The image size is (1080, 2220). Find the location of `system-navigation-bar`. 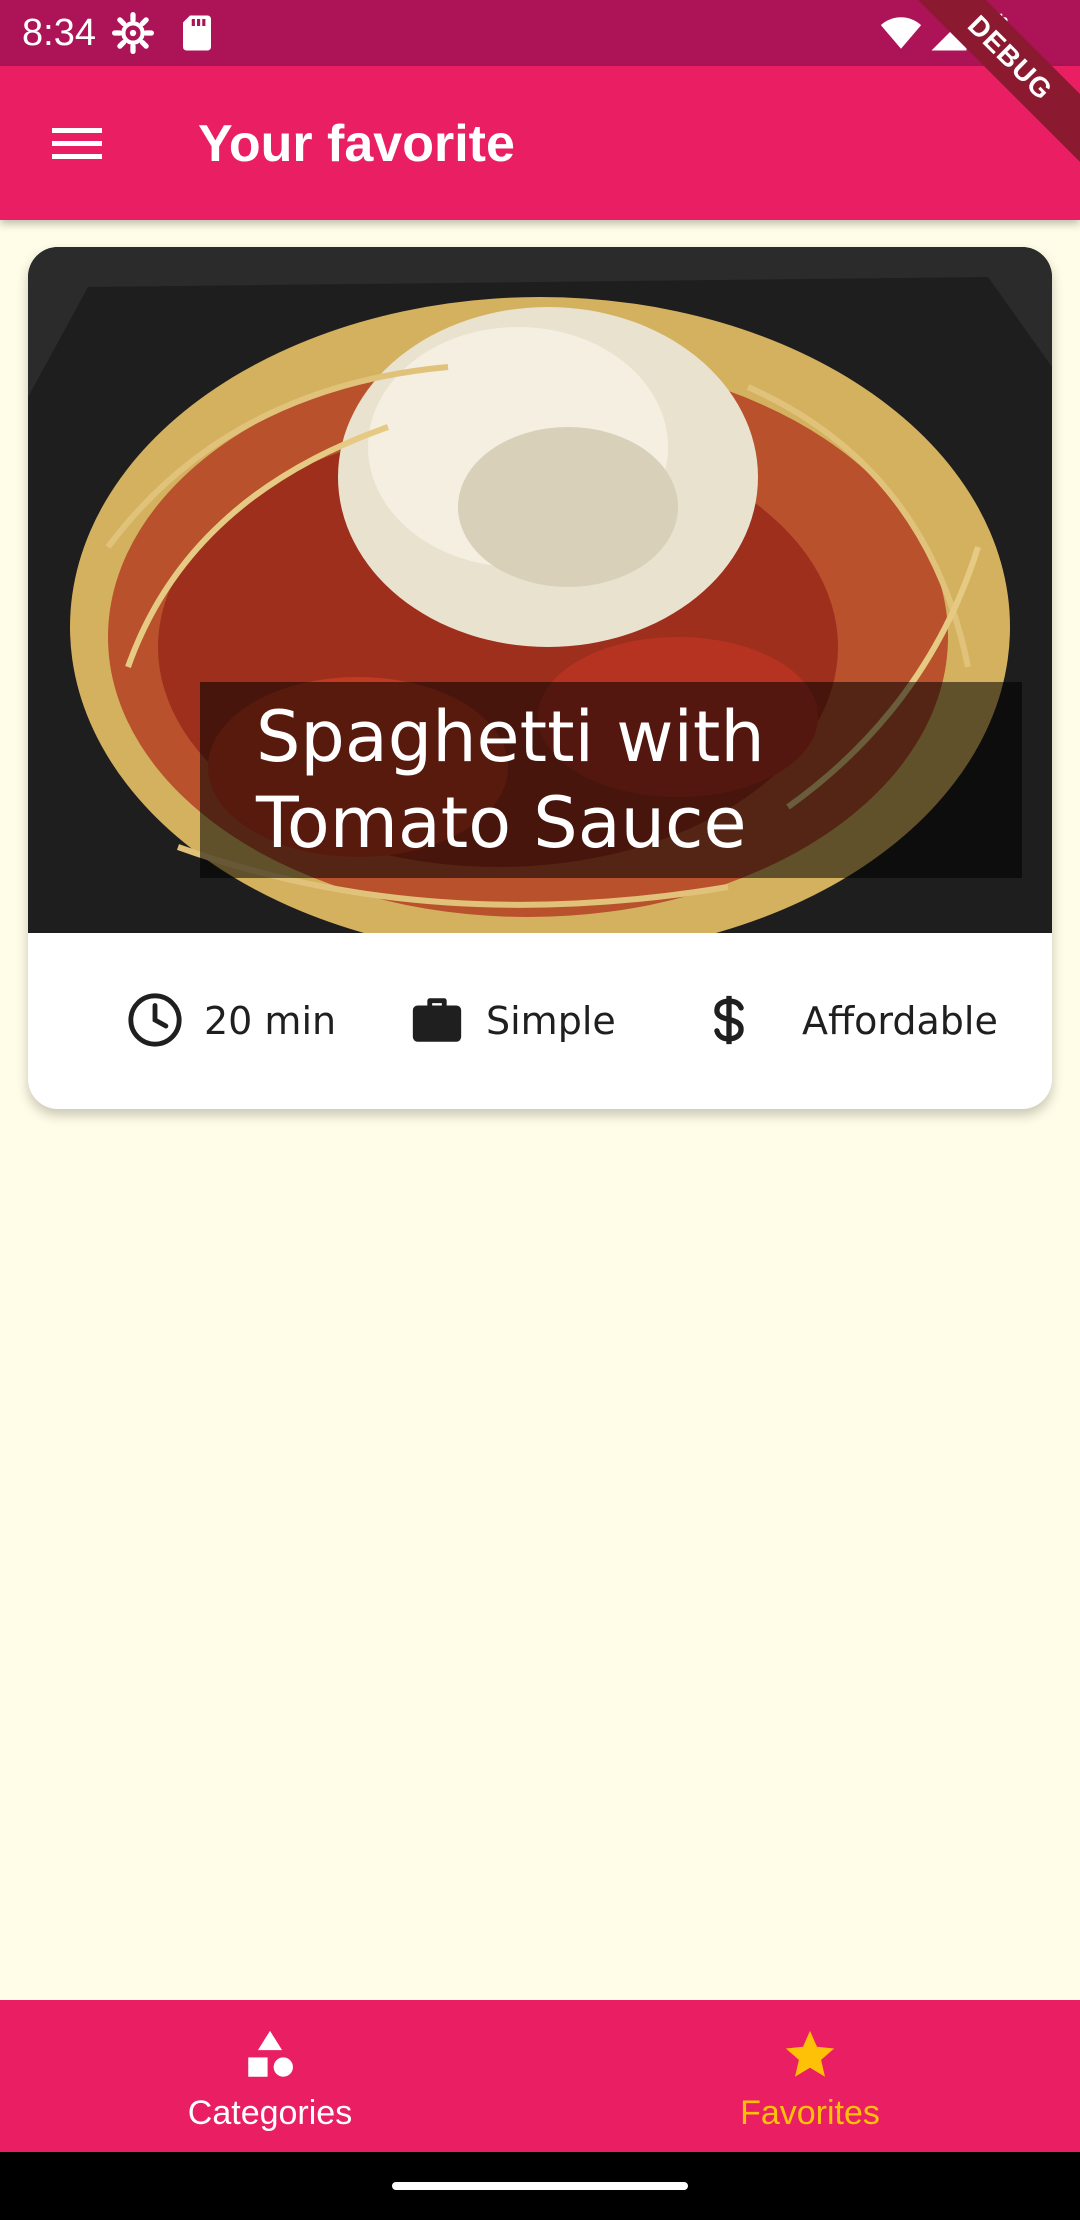

system-navigation-bar is located at coordinates (540, 2186).